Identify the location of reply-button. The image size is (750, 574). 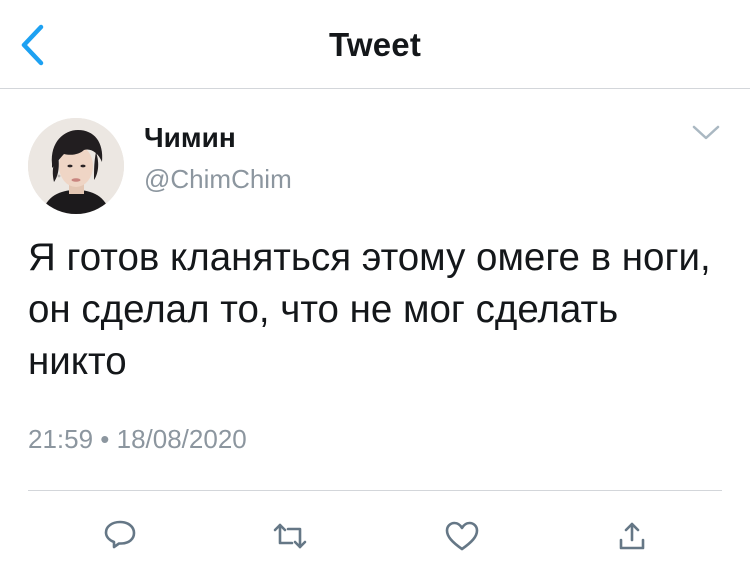
(120, 536).